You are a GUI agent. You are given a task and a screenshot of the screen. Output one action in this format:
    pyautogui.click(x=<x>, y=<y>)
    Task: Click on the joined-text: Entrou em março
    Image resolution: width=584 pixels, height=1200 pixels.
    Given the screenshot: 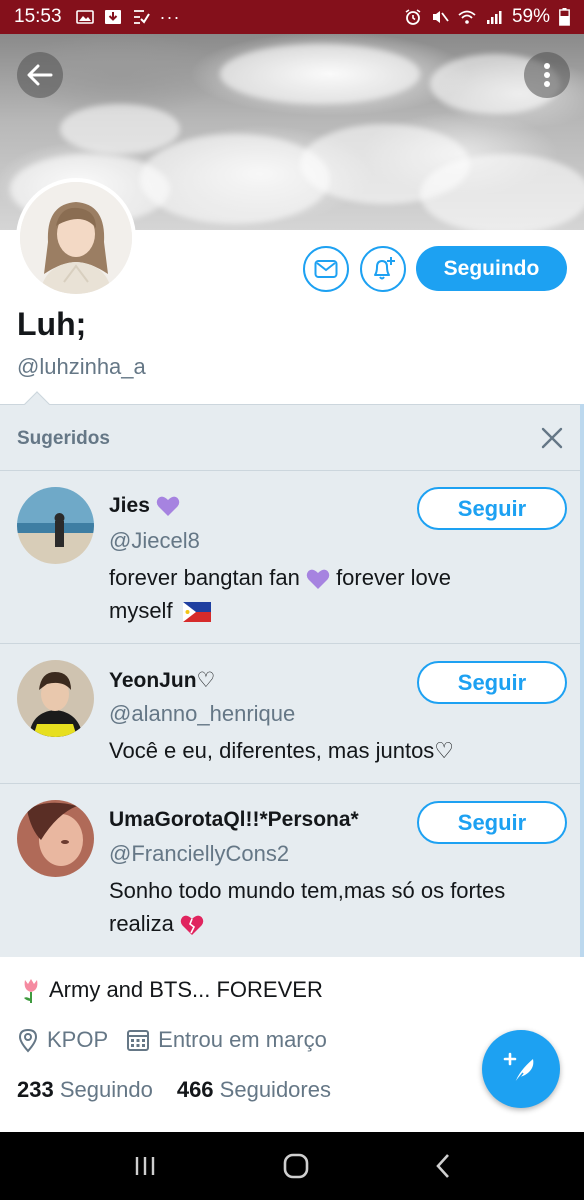 What is the action you would take?
    pyautogui.click(x=242, y=1039)
    